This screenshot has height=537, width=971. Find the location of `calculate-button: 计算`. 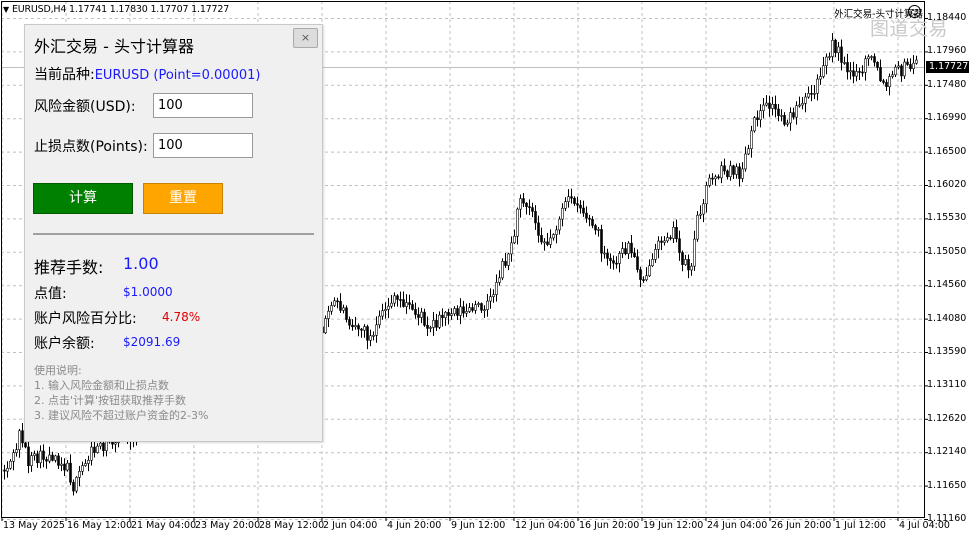

calculate-button: 计算 is located at coordinates (83, 198).